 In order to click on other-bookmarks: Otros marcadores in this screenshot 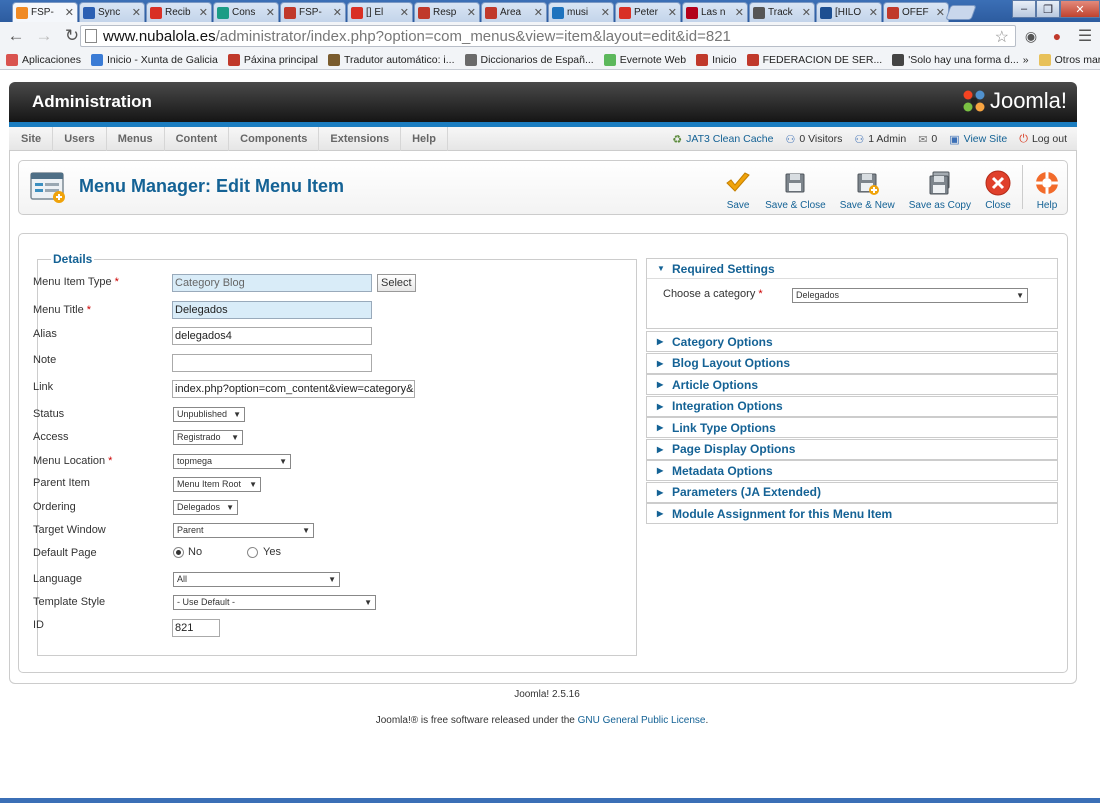, I will do `click(1069, 59)`.